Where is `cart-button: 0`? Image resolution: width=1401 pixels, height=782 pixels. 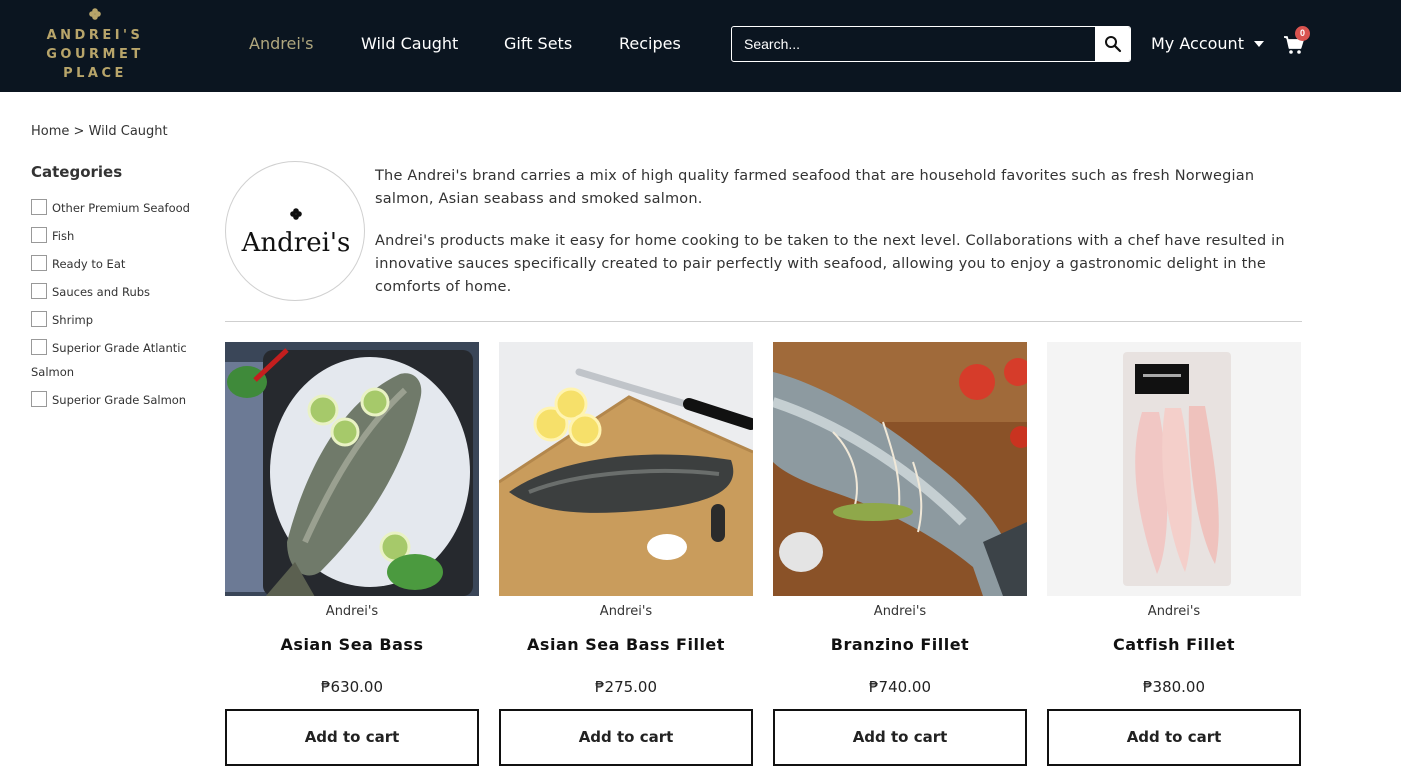
cart-button: 0 is located at coordinates (1296, 41).